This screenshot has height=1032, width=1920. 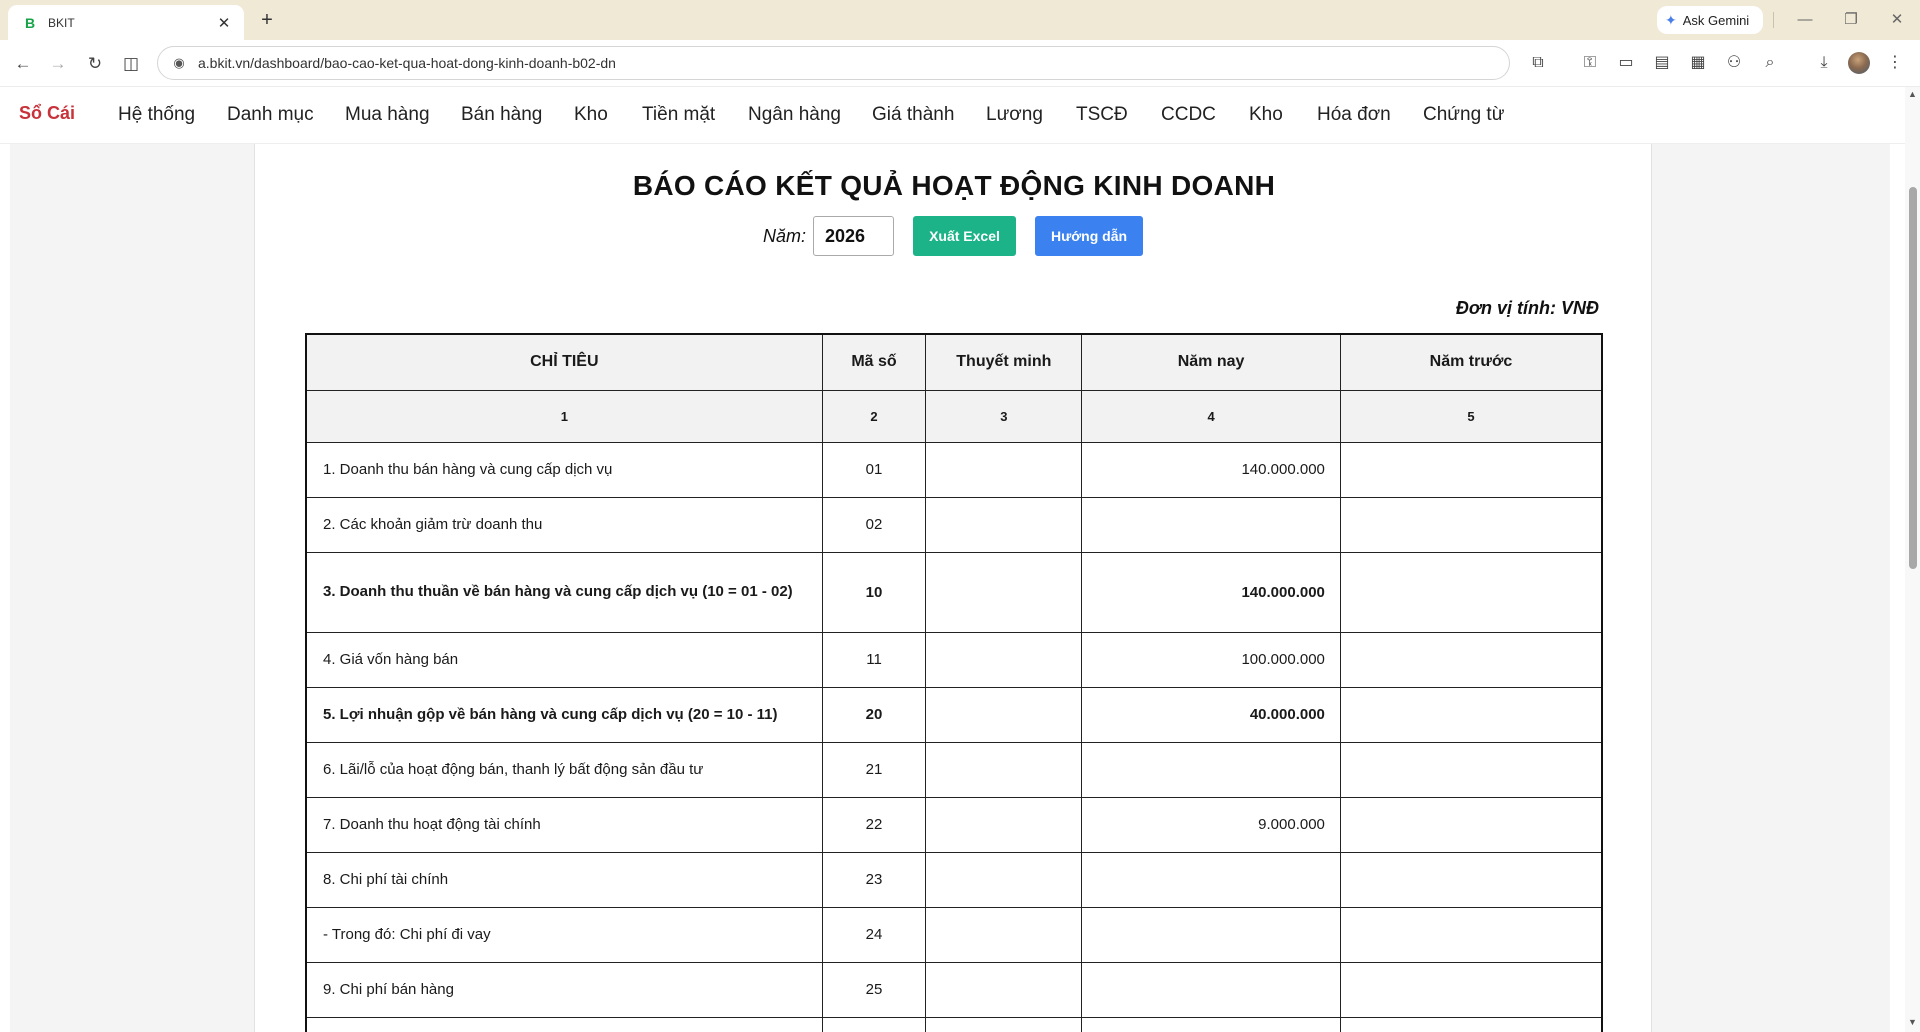 I want to click on nav-item-gia-thanh: Giá thành, so click(x=913, y=115).